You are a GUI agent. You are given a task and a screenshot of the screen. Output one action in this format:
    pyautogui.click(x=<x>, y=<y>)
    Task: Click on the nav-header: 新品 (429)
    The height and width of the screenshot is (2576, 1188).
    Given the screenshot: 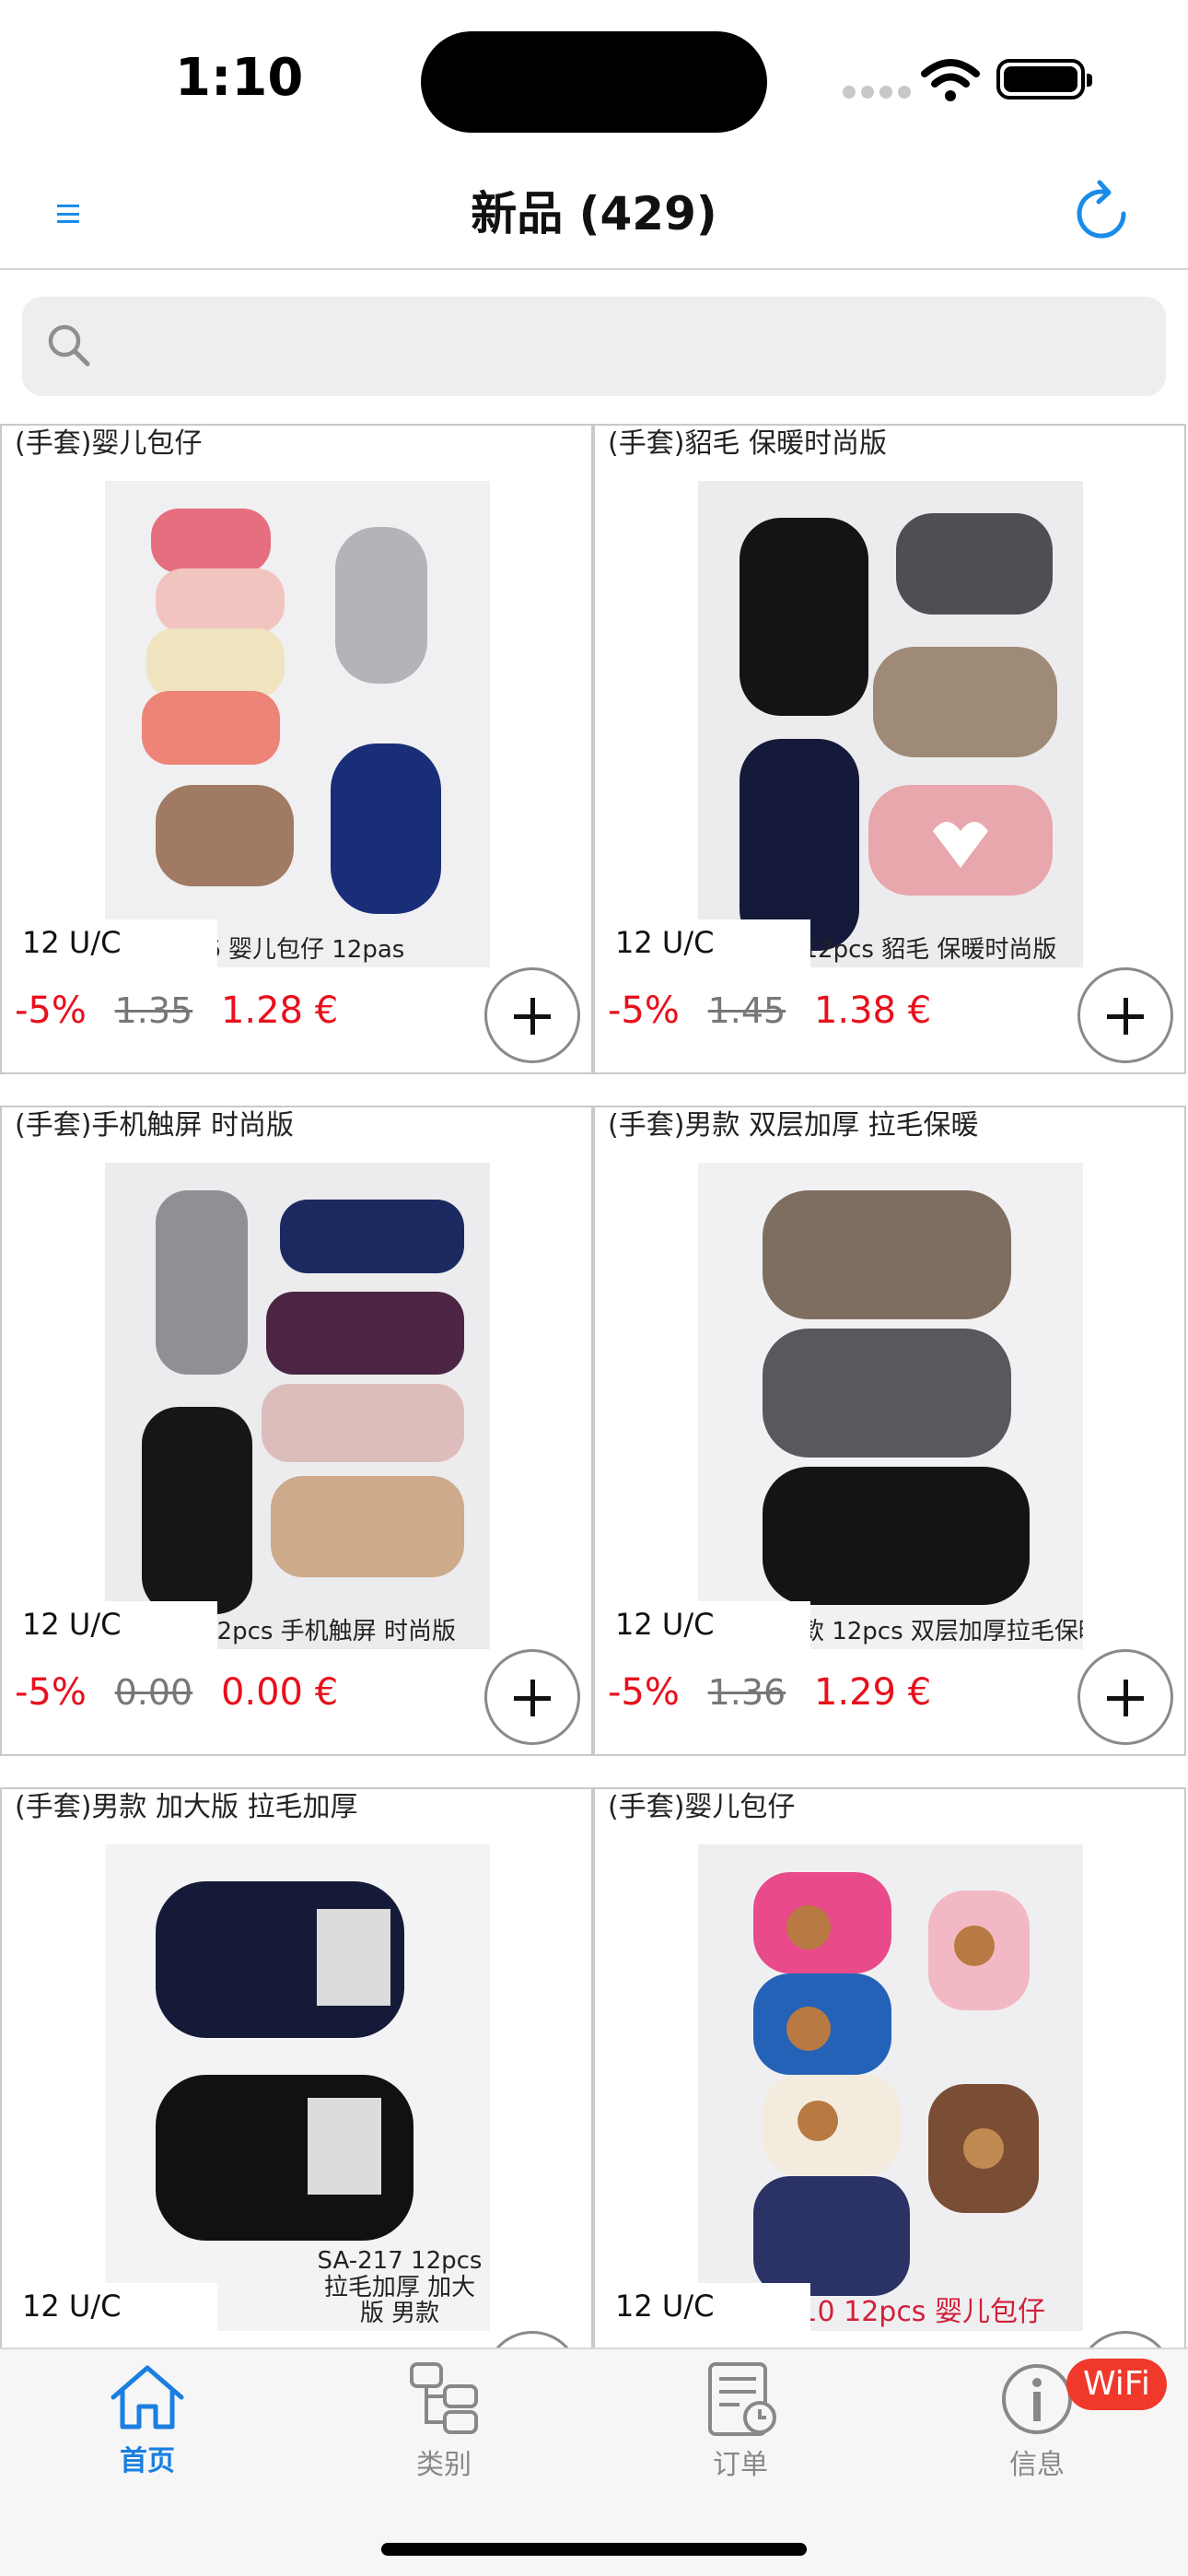 What is the action you would take?
    pyautogui.click(x=594, y=213)
    